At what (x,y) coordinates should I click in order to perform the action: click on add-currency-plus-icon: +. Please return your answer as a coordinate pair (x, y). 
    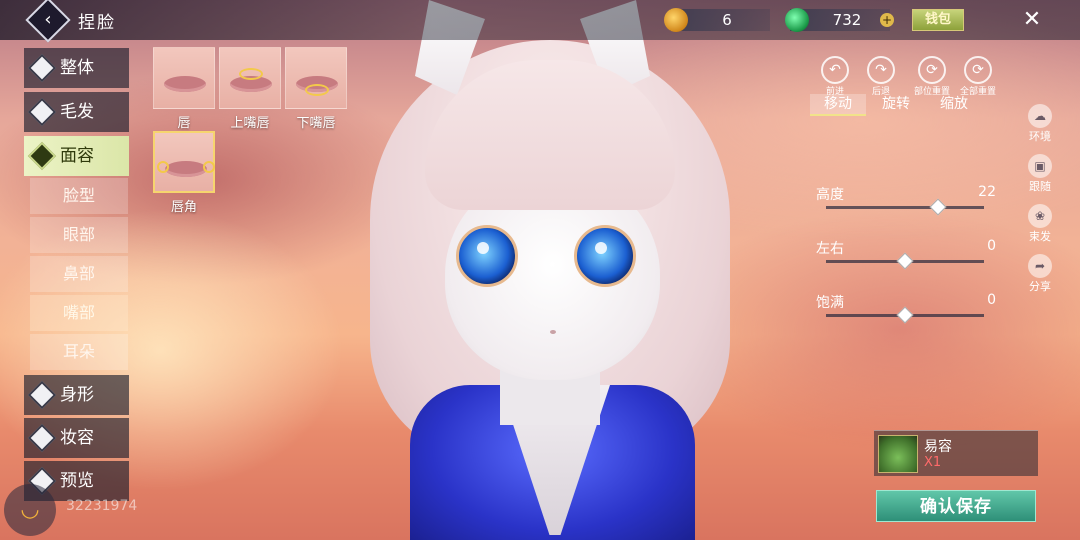
    Looking at the image, I should click on (887, 20).